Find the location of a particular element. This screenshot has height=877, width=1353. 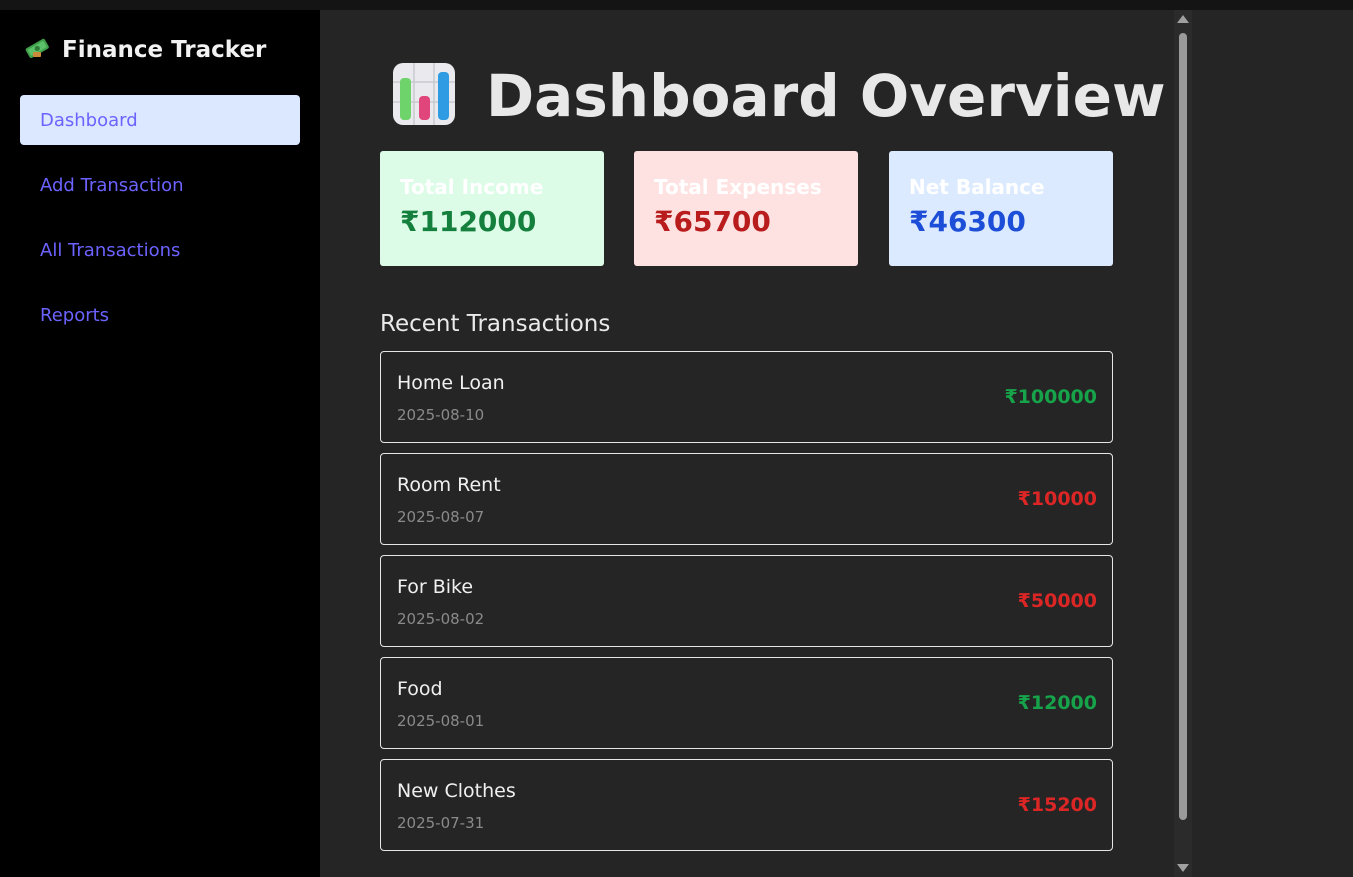

vertical-scrollbar is located at coordinates (1183, 443).